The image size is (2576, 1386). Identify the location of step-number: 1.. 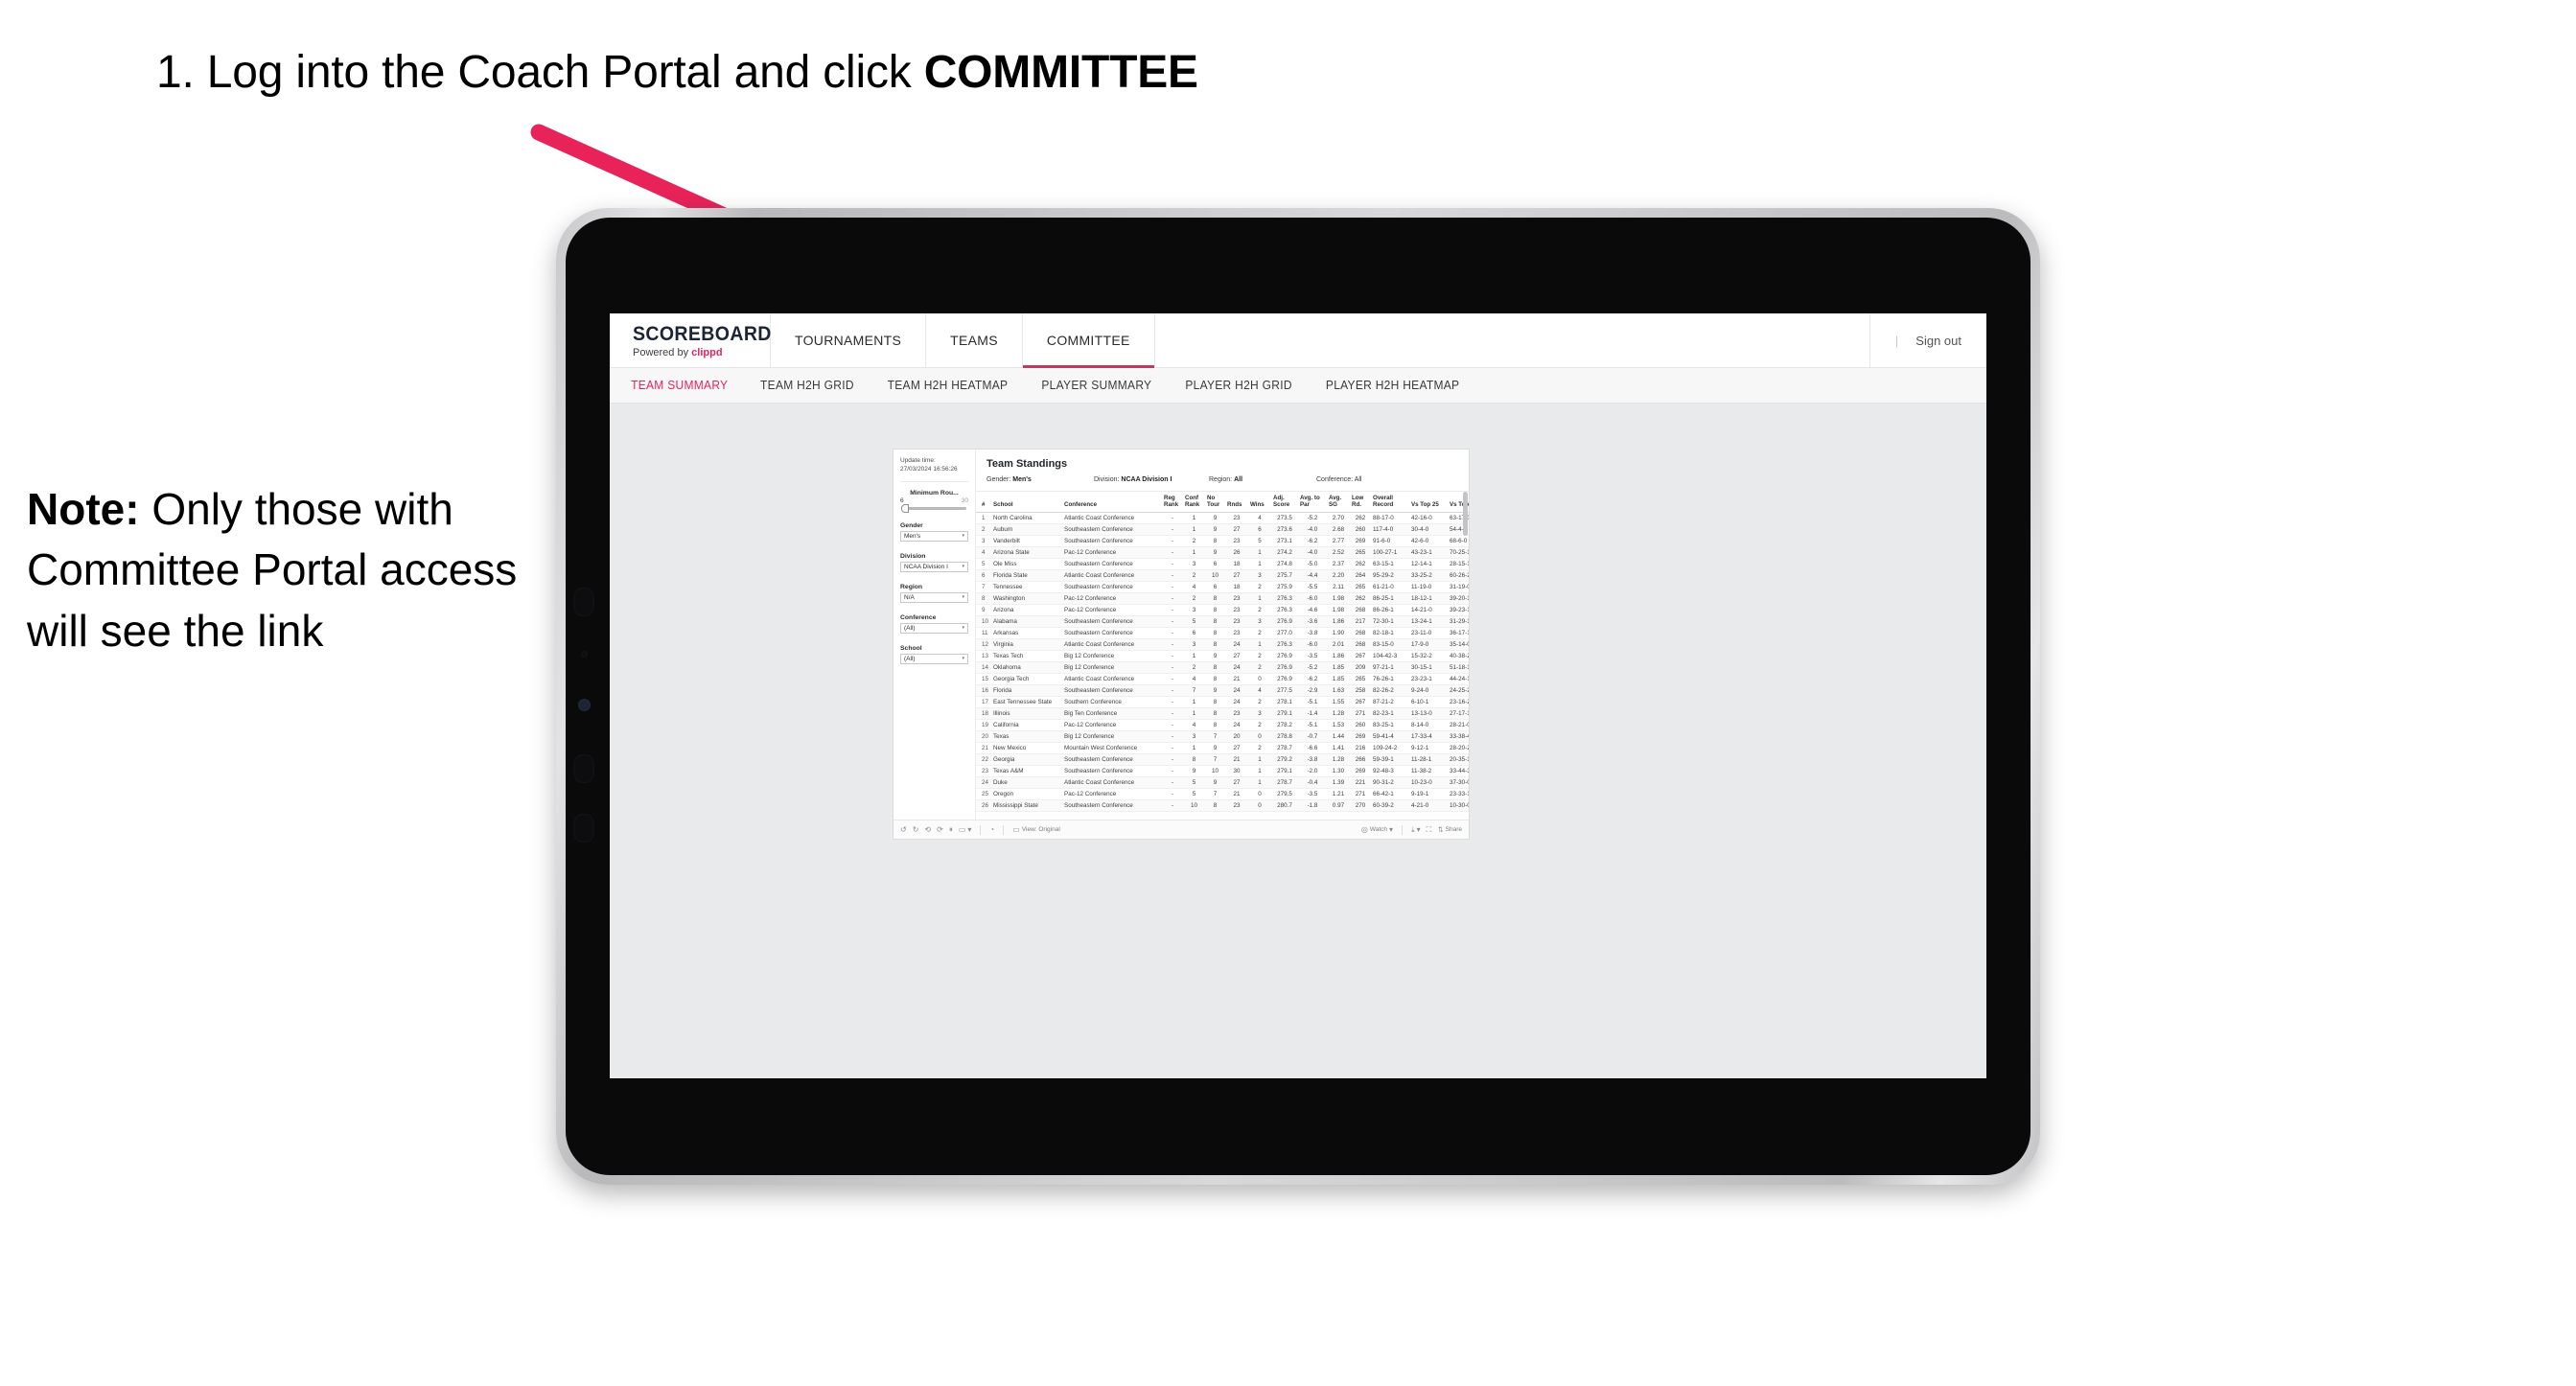
(176, 73).